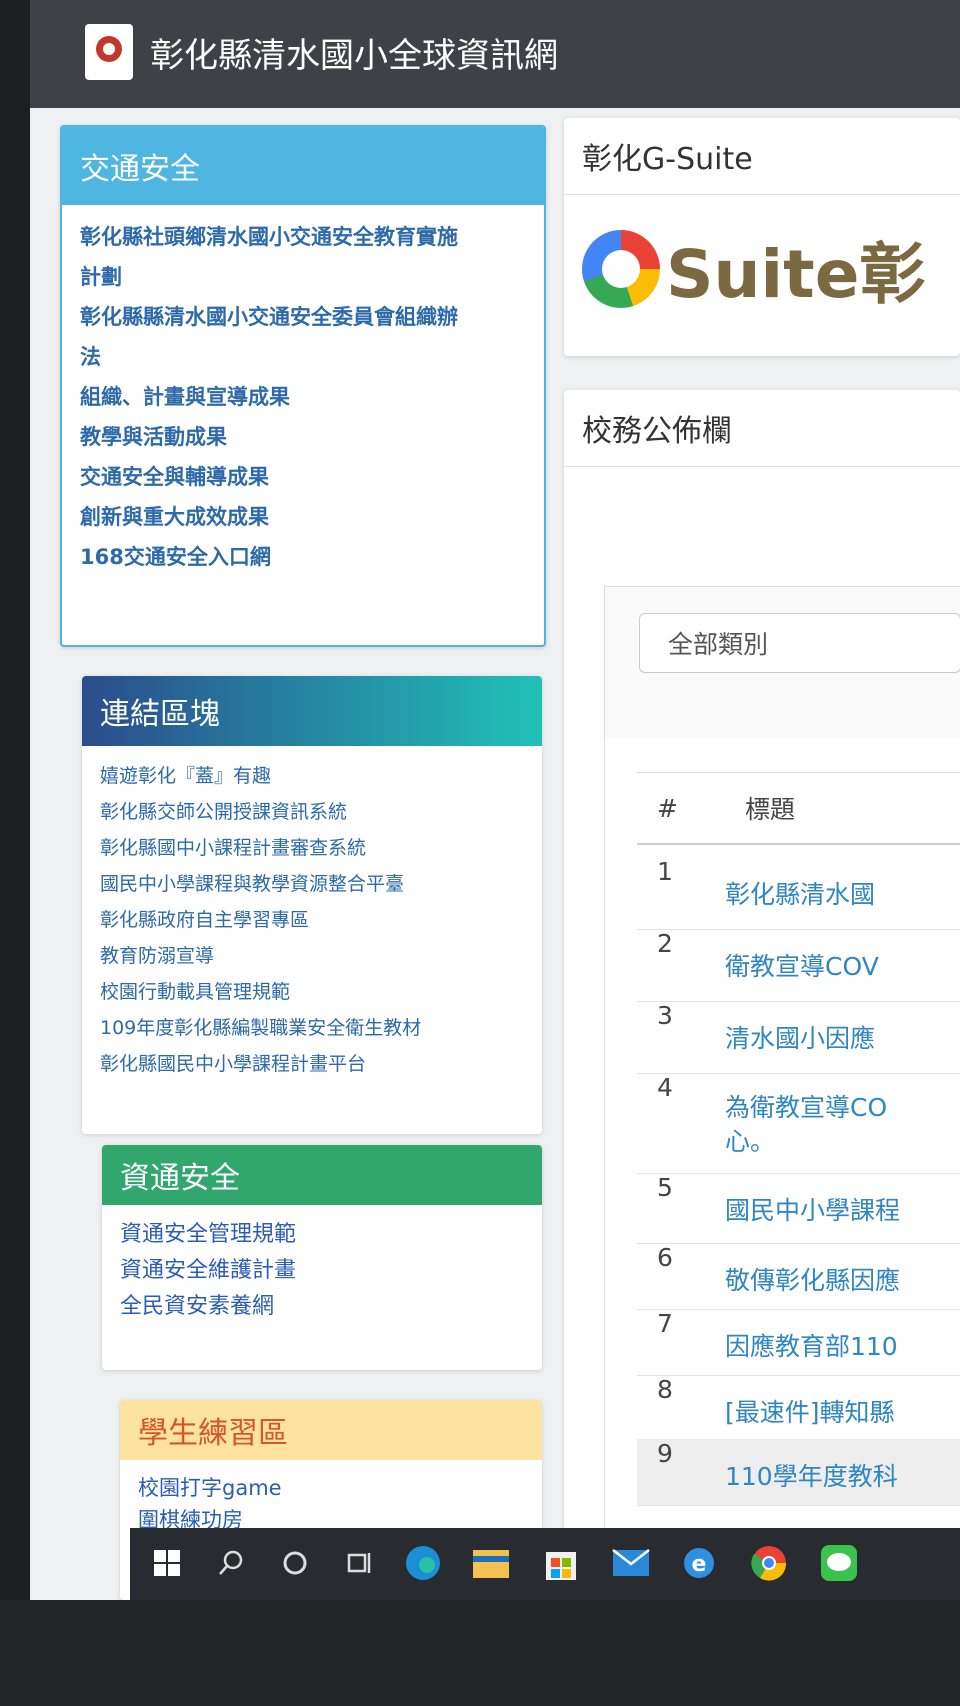 This screenshot has height=1706, width=960. I want to click on traffic-safety-link: 組織、計畫與宣導成果, so click(303, 397).